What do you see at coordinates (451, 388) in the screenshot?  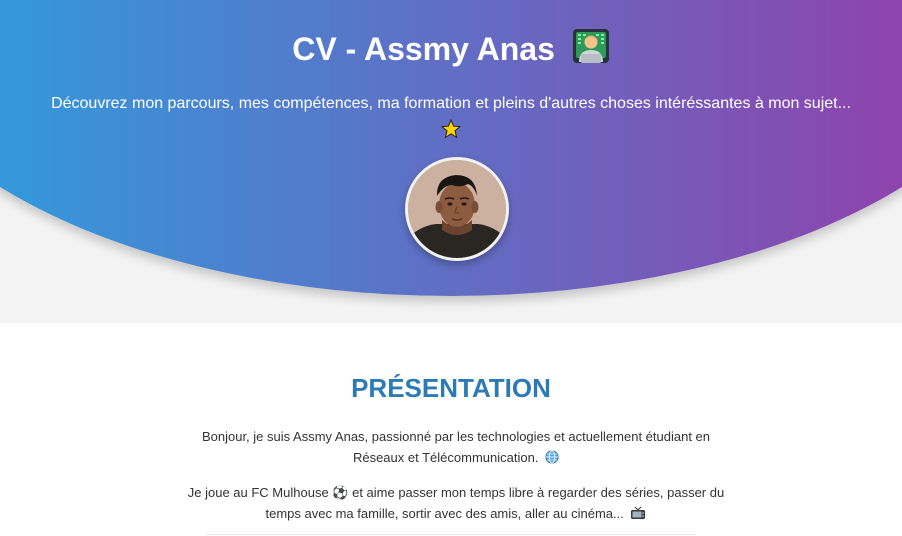 I see `section-title: PRÉSENTATION` at bounding box center [451, 388].